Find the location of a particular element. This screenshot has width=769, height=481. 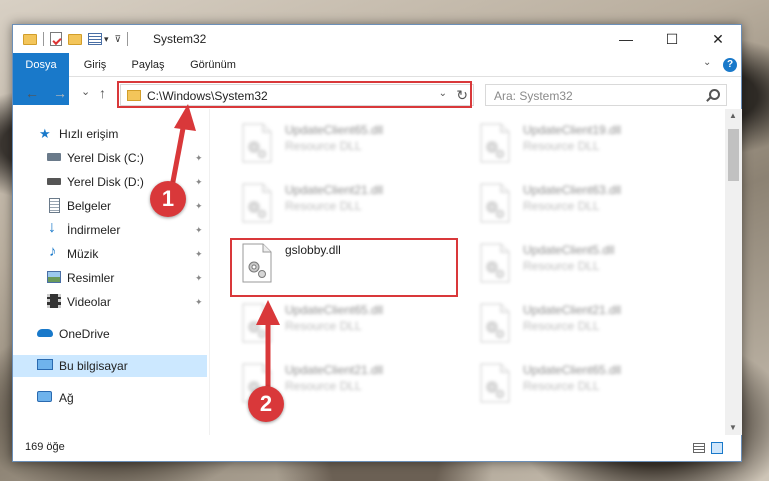

annotation-arrows is located at coordinates (224, 247).